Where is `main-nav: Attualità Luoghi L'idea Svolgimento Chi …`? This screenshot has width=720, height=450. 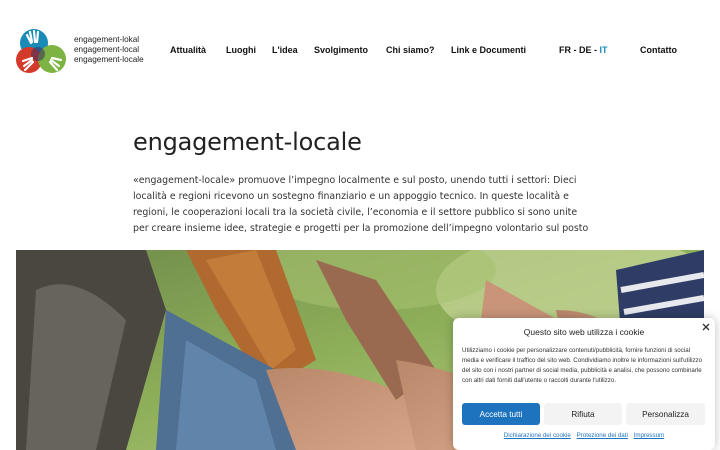
main-nav: Attualità Luoghi L'idea Svolgimento Chi … is located at coordinates (360, 51).